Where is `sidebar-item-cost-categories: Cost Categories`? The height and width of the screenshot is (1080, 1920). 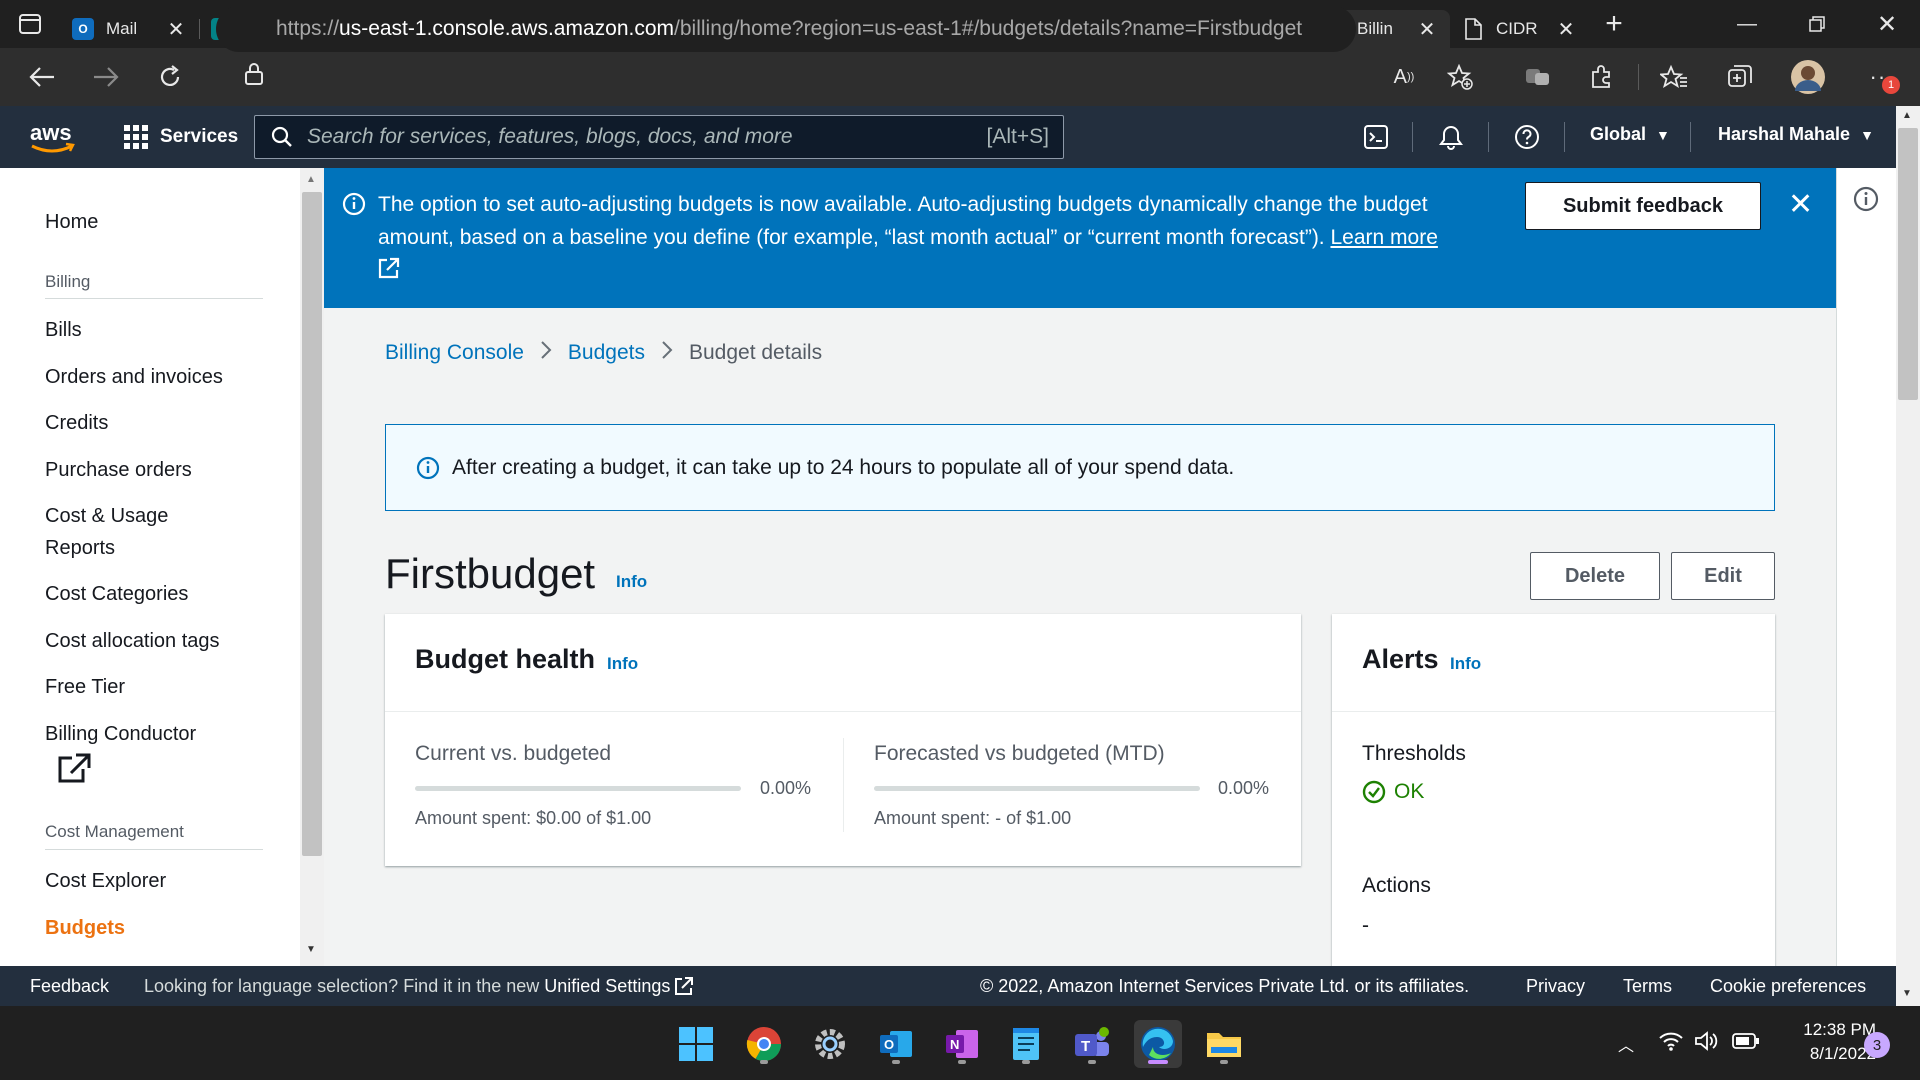
sidebar-item-cost-categories: Cost Categories is located at coordinates (116, 594).